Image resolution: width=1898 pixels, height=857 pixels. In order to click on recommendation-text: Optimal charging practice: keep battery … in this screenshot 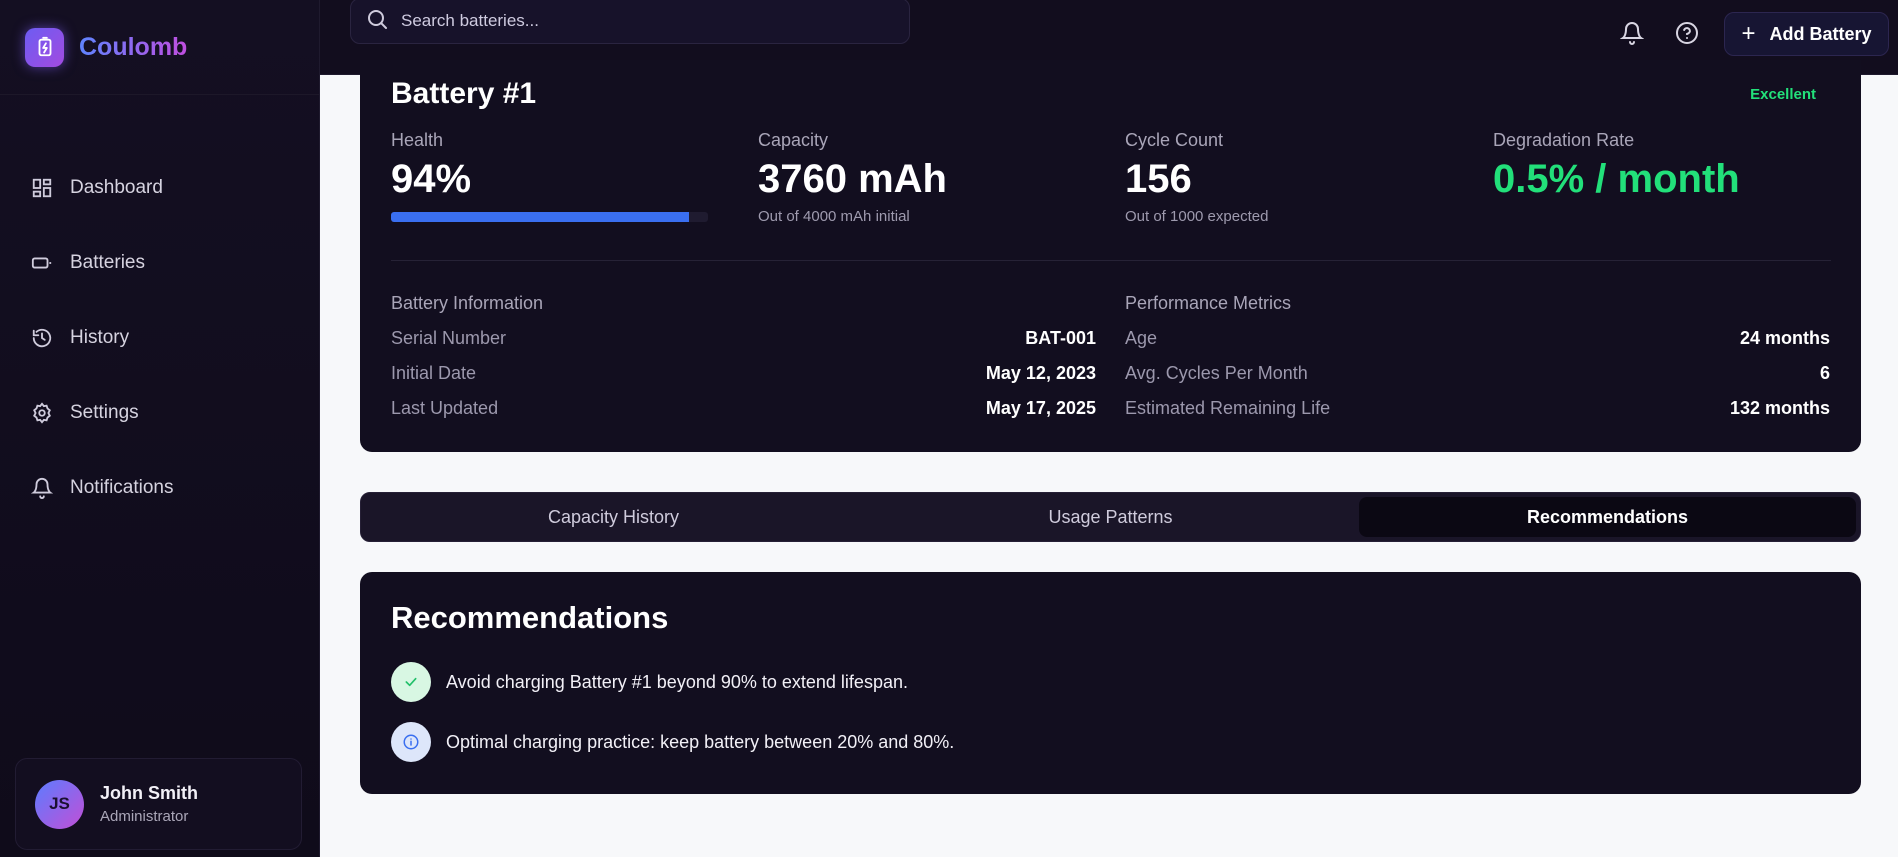, I will do `click(700, 741)`.